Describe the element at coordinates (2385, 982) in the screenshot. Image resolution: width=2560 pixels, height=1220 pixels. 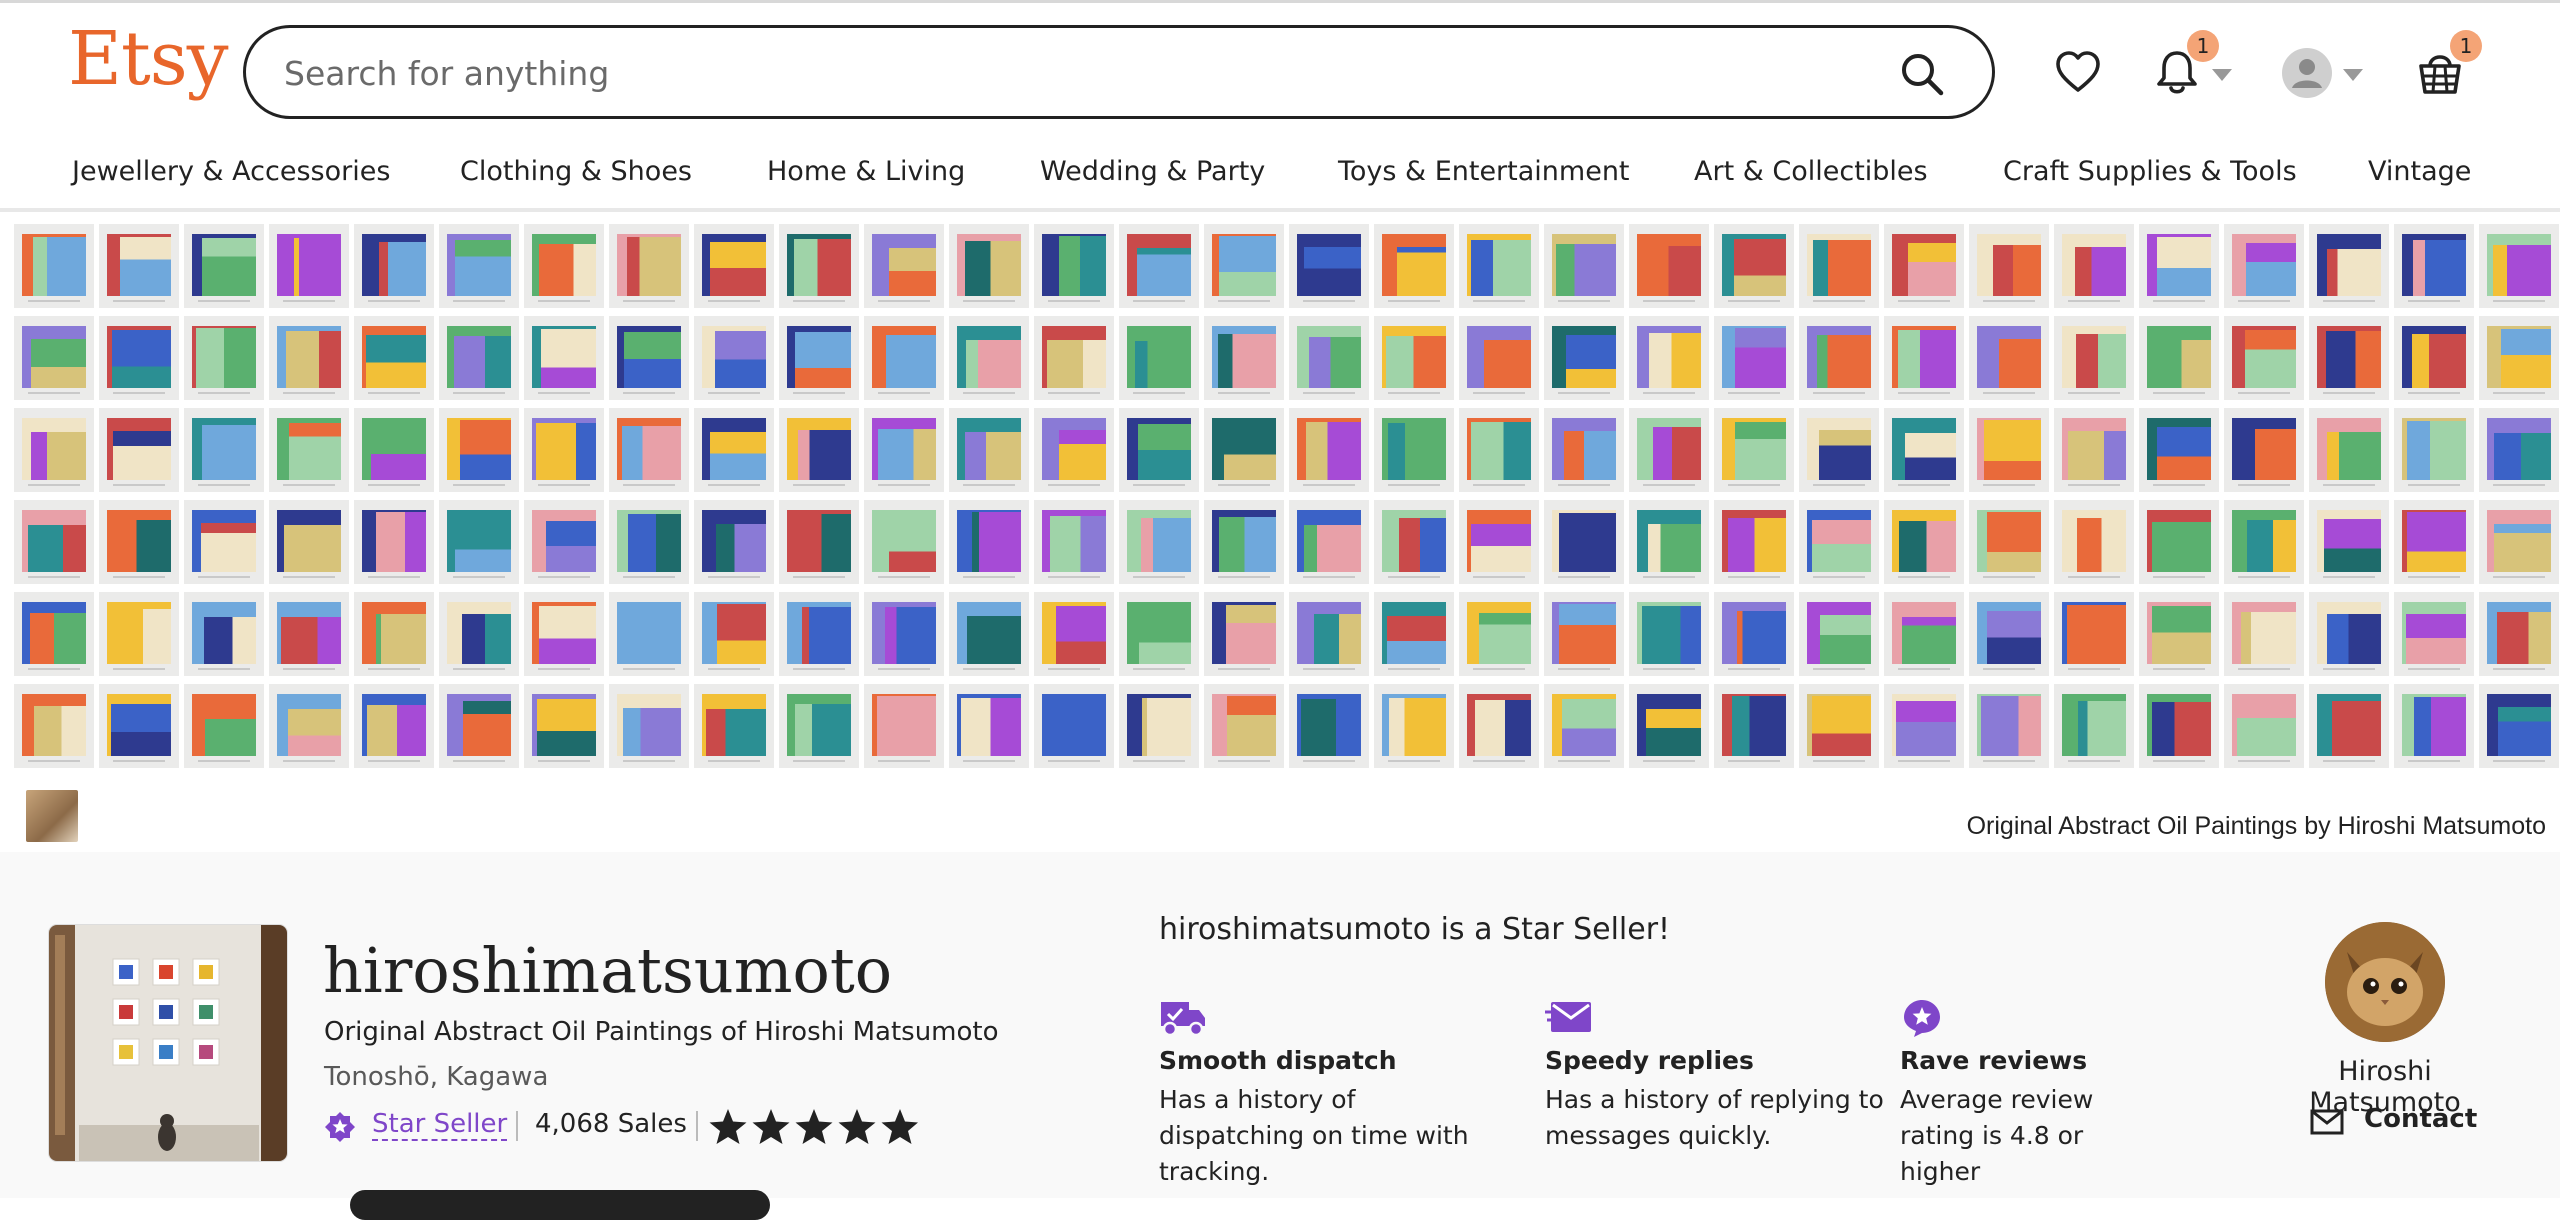
I see `owner-avatar` at that location.